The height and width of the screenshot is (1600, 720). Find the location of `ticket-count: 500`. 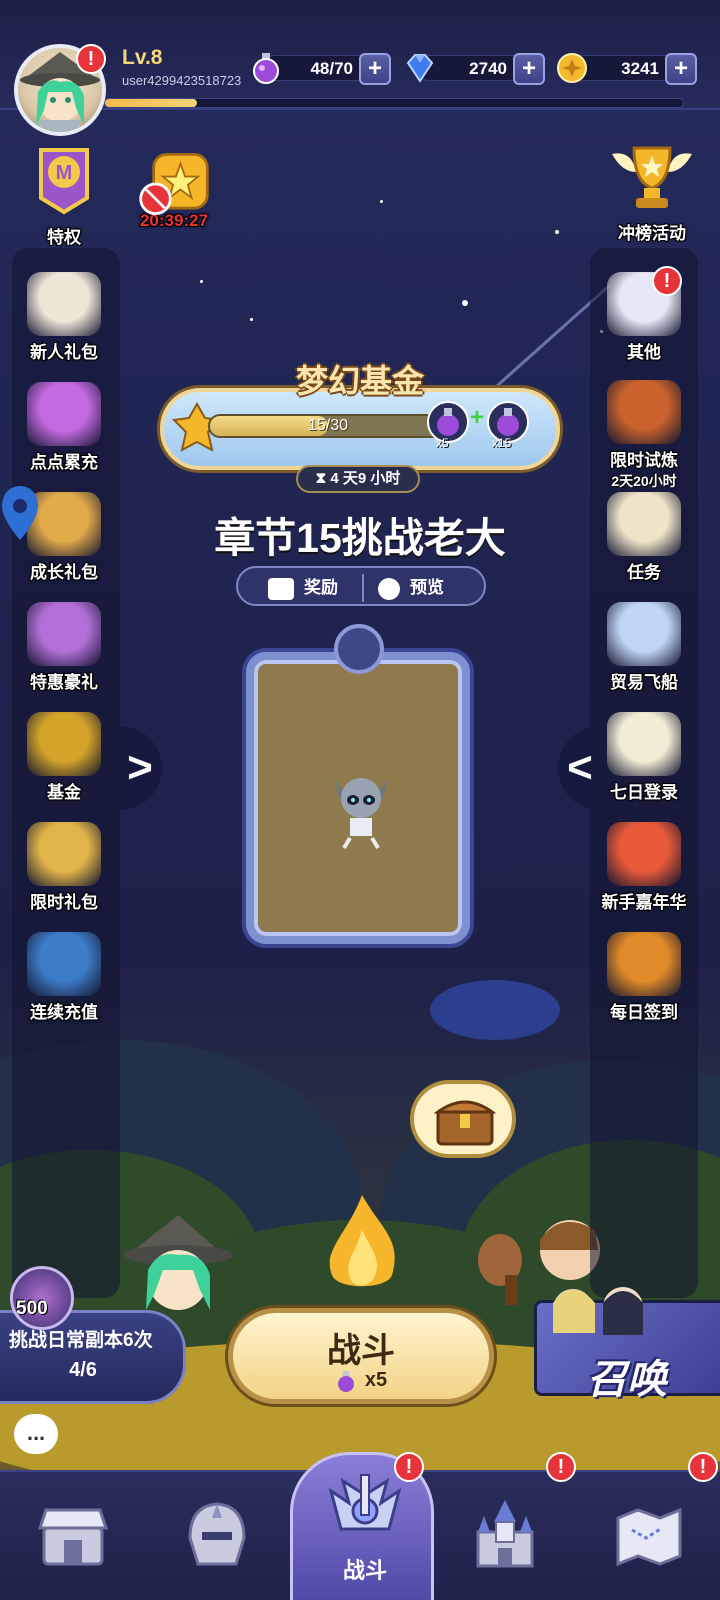

ticket-count: 500 is located at coordinates (32, 1308).